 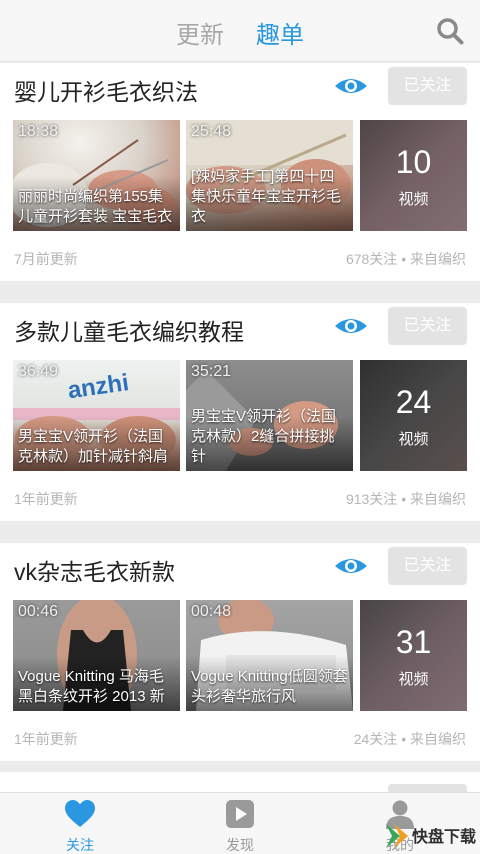 What do you see at coordinates (95, 206) in the screenshot?
I see `video-title: 丽丽时尚编织第155集儿童开衫套装 宝宝毛衣` at bounding box center [95, 206].